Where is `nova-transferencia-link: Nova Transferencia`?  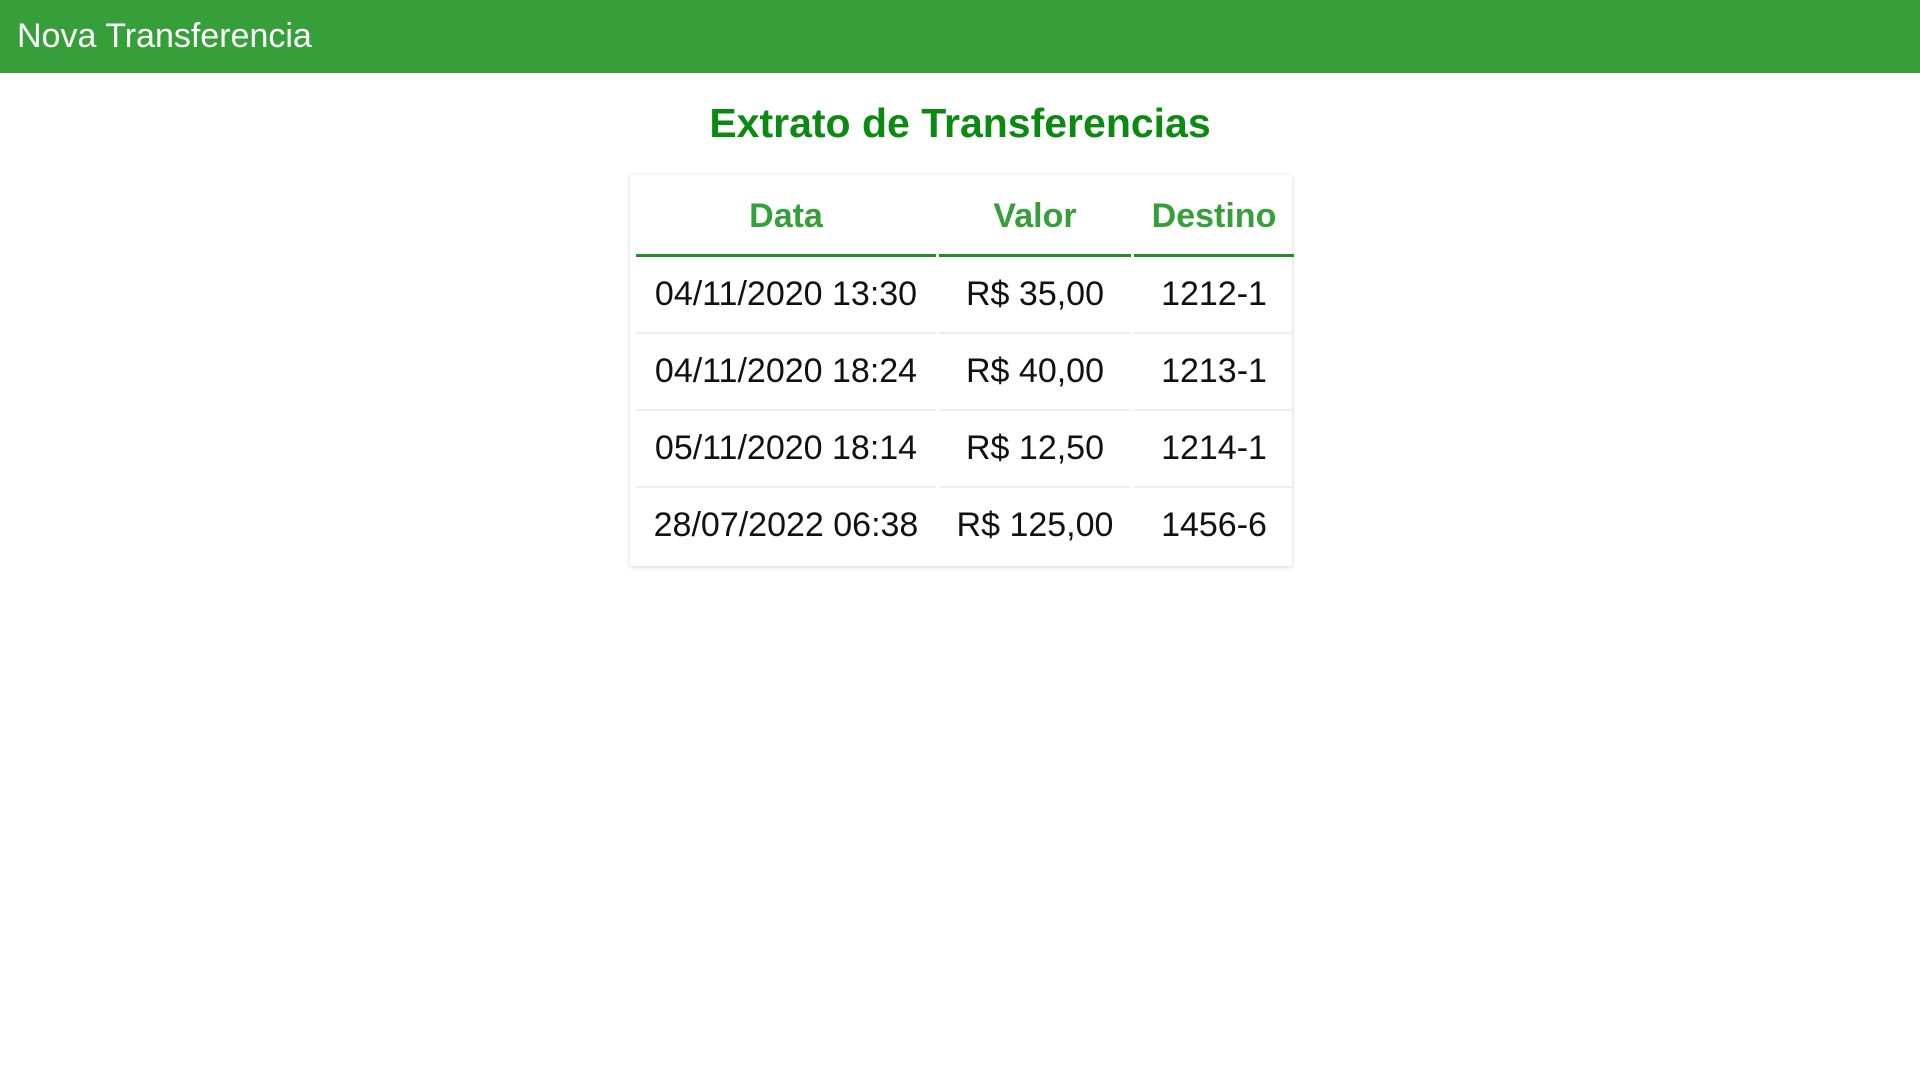 nova-transferencia-link: Nova Transferencia is located at coordinates (164, 36).